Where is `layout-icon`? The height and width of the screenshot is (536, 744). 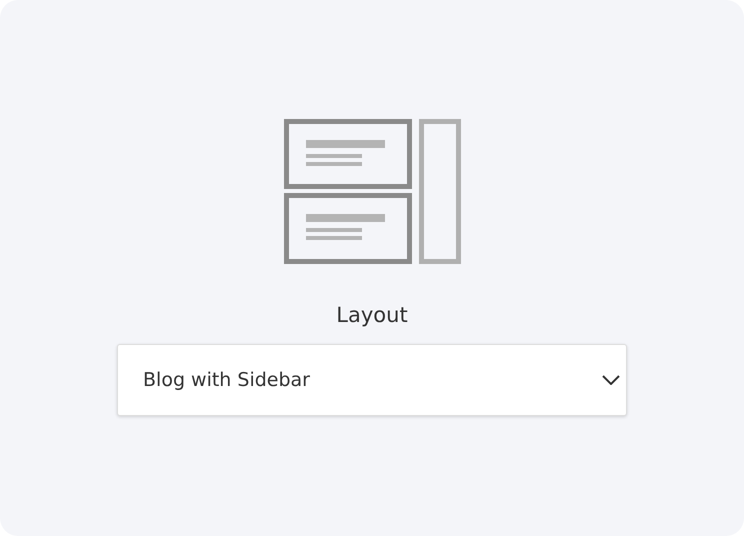 layout-icon is located at coordinates (372, 191).